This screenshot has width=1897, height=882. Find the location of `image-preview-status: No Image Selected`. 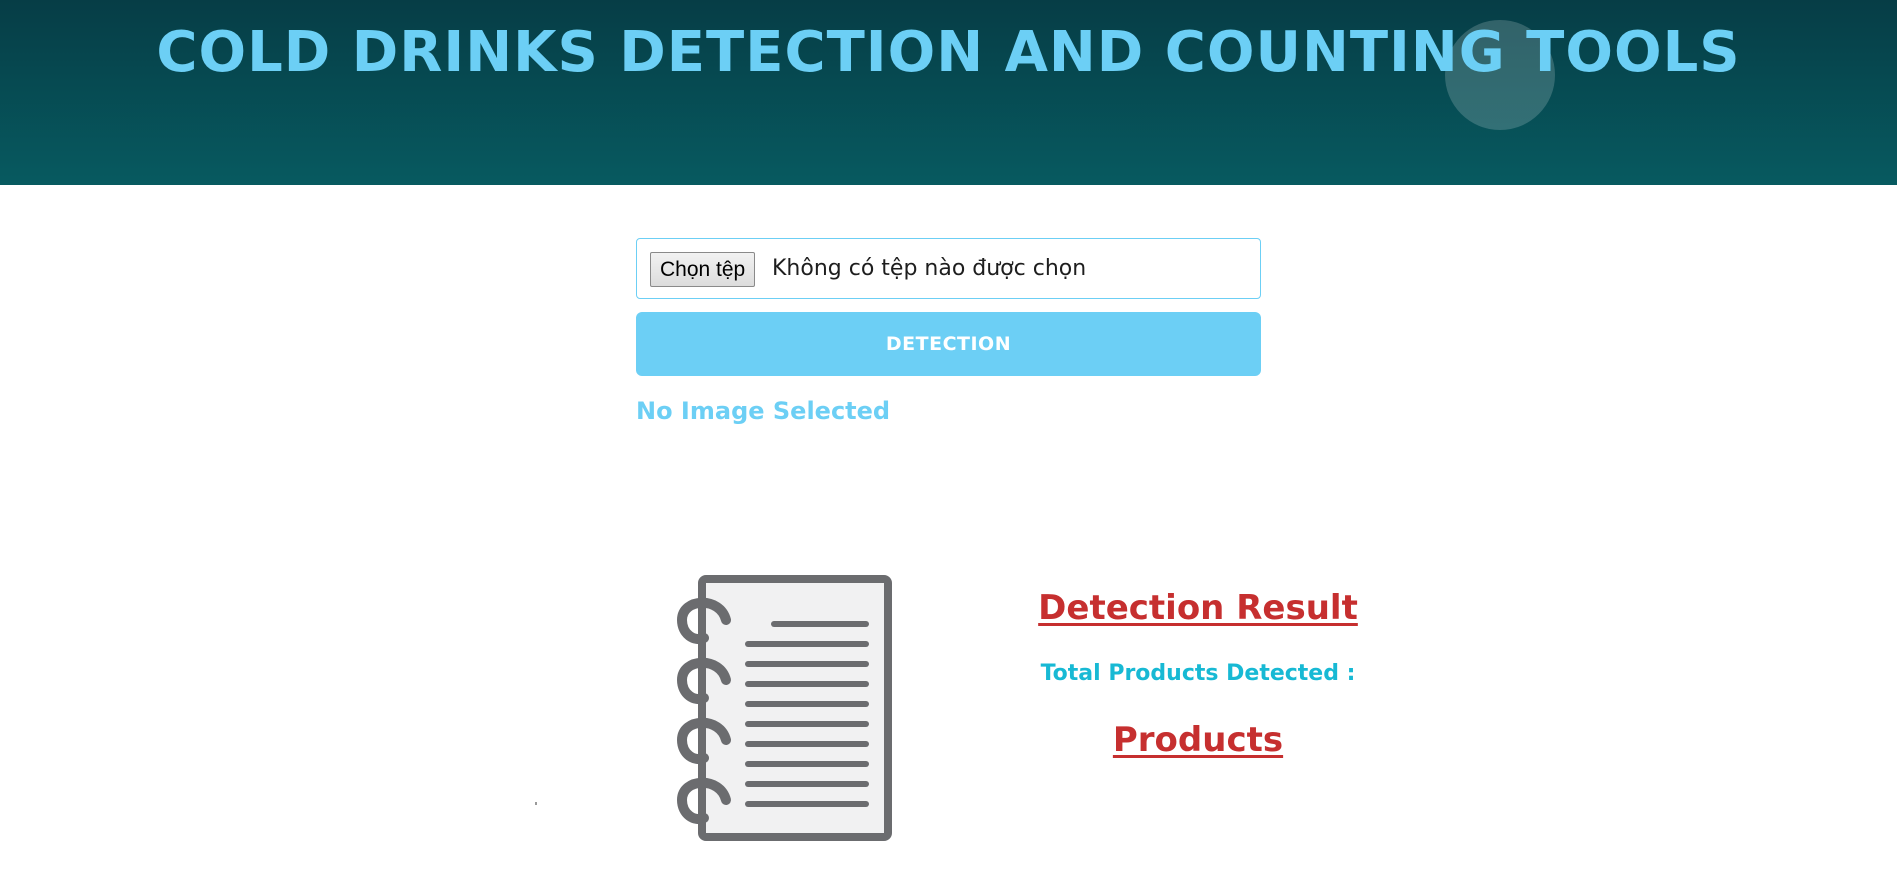

image-preview-status: No Image Selected is located at coordinates (763, 411).